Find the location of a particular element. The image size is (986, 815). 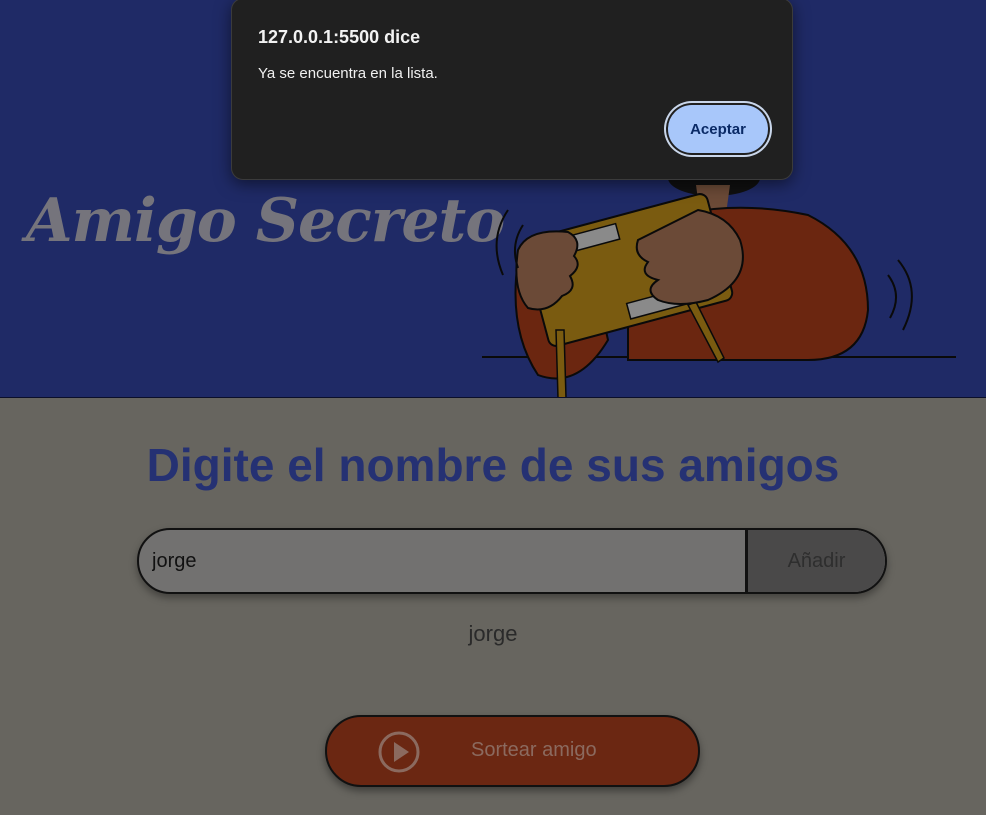

friend-list-item: jorge is located at coordinates (493, 633).